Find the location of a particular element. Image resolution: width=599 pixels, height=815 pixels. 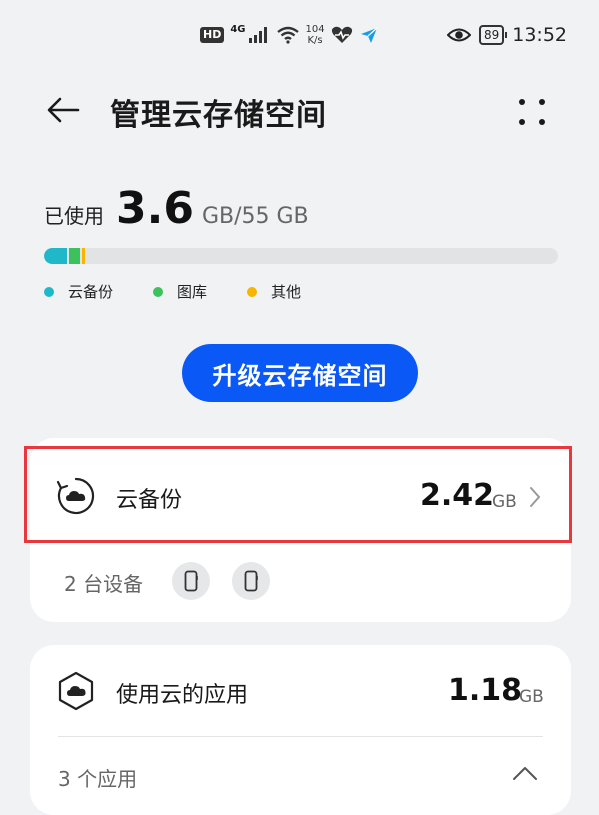

cloud-apps-title: 使用云的应用 is located at coordinates (182, 695).